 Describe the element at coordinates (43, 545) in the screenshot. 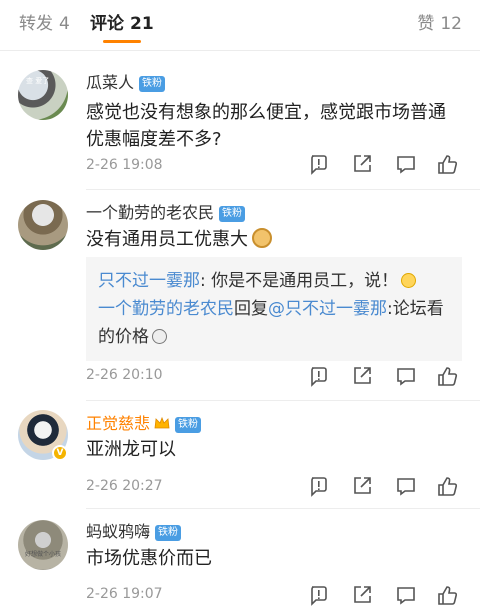

I see `avatar: 好想做个小孩` at that location.